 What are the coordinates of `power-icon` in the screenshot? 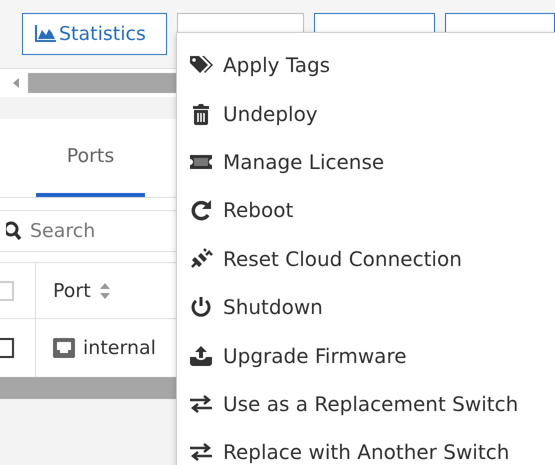 It's located at (201, 307).